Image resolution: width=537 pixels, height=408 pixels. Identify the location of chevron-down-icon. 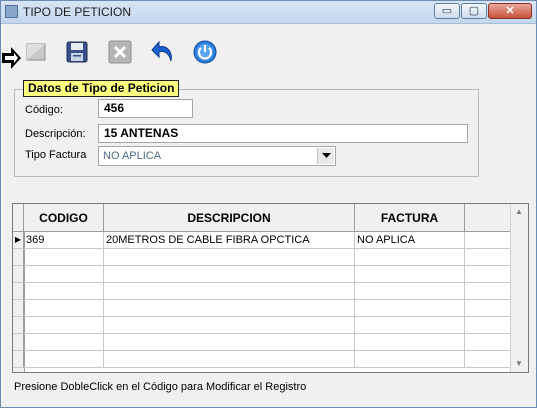
(326, 155).